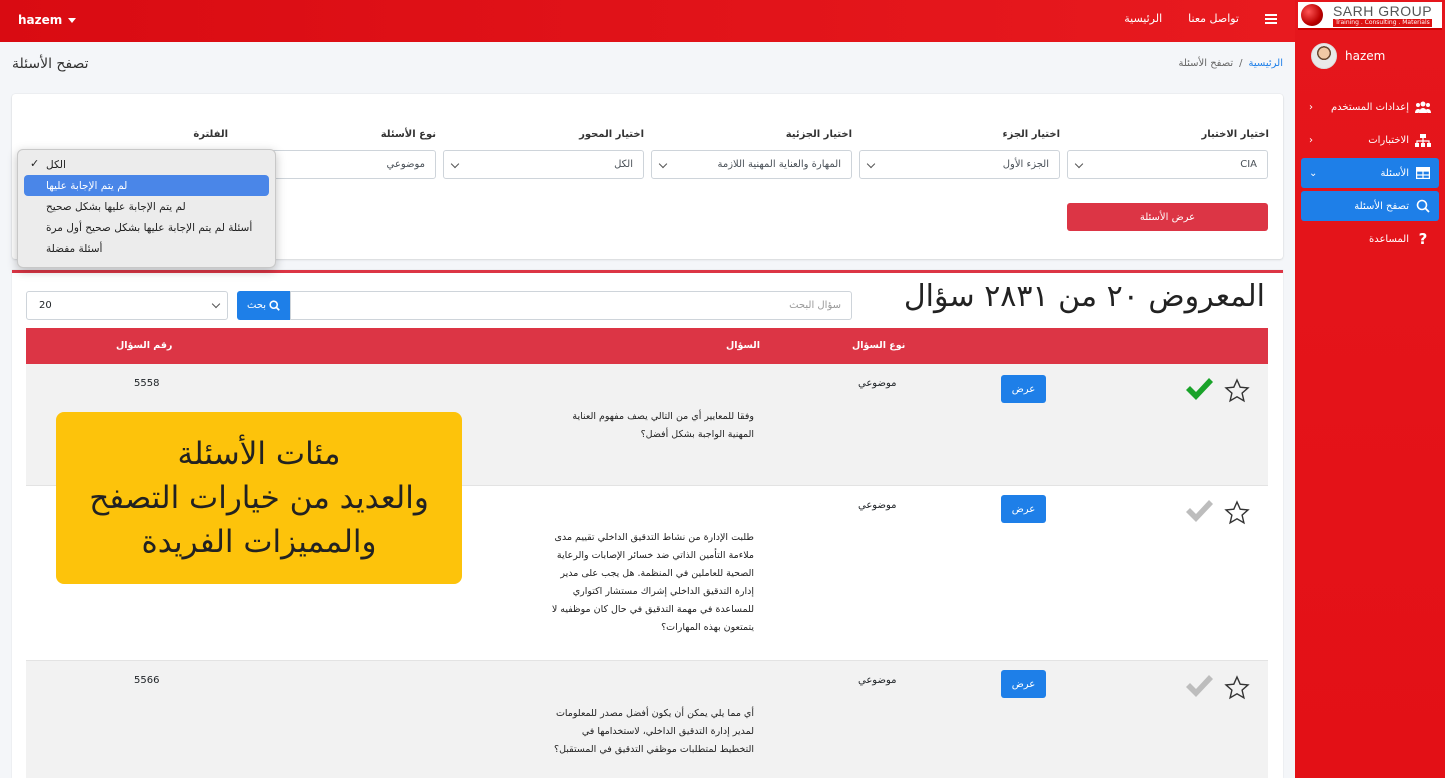 This screenshot has width=1445, height=778. I want to click on user-name: hazem, so click(40, 20).